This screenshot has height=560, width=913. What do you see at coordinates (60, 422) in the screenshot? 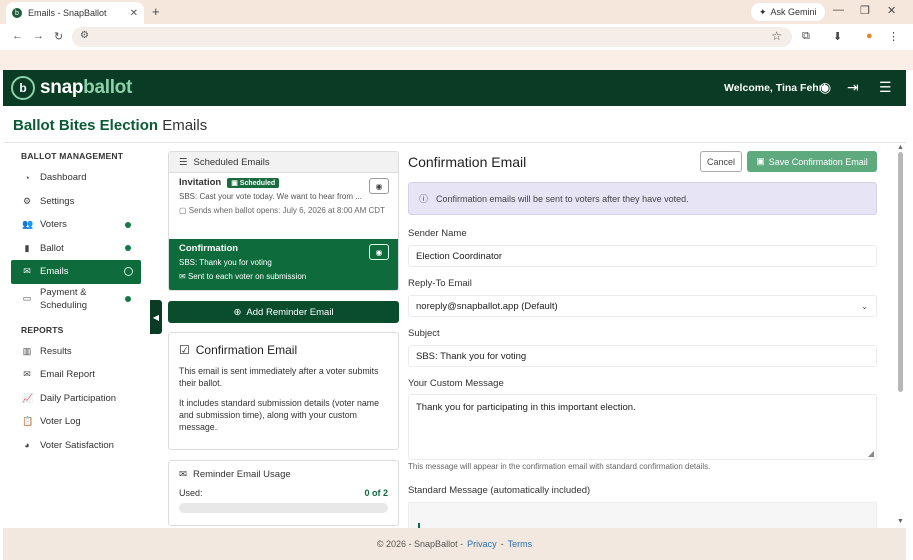
I see `sidebar-item-label: Voter Log` at bounding box center [60, 422].